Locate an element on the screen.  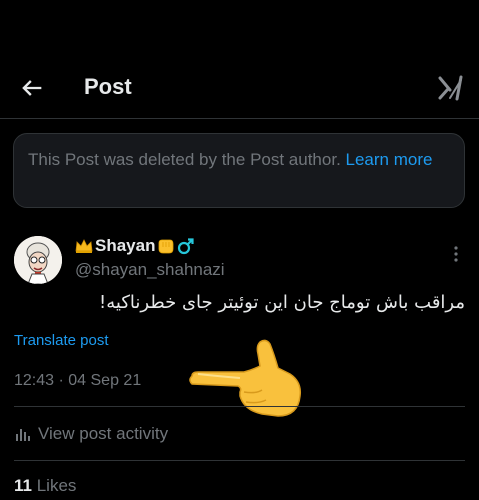
oncoming-fist-emoji-icon is located at coordinates (166, 246).